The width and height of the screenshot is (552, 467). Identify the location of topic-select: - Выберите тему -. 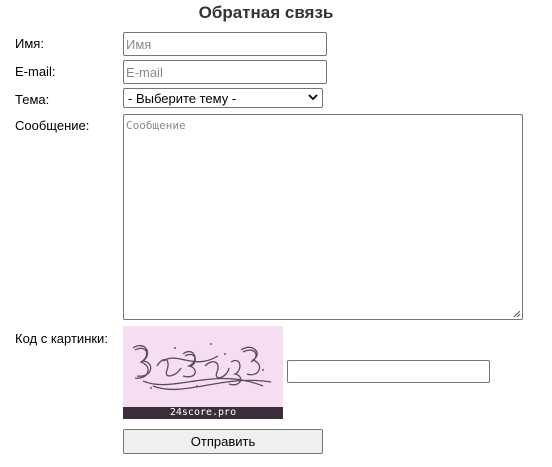
(223, 98).